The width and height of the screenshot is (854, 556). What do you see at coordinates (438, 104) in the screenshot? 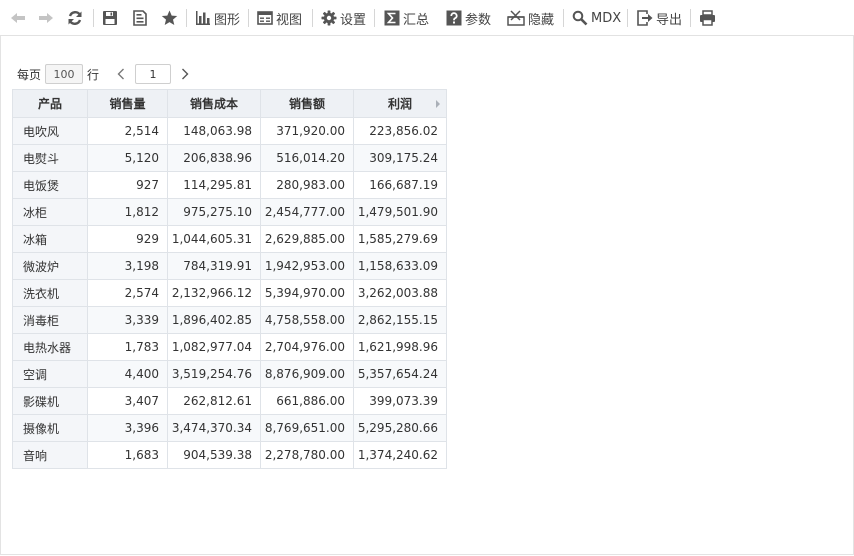
I see `expand-arrow-icon` at bounding box center [438, 104].